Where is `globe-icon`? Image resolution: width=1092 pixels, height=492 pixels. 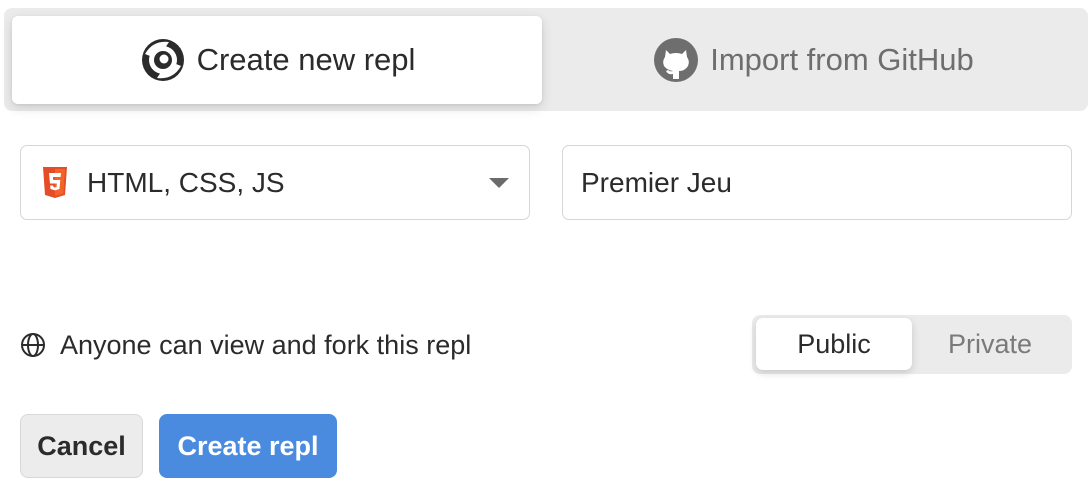
globe-icon is located at coordinates (33, 345).